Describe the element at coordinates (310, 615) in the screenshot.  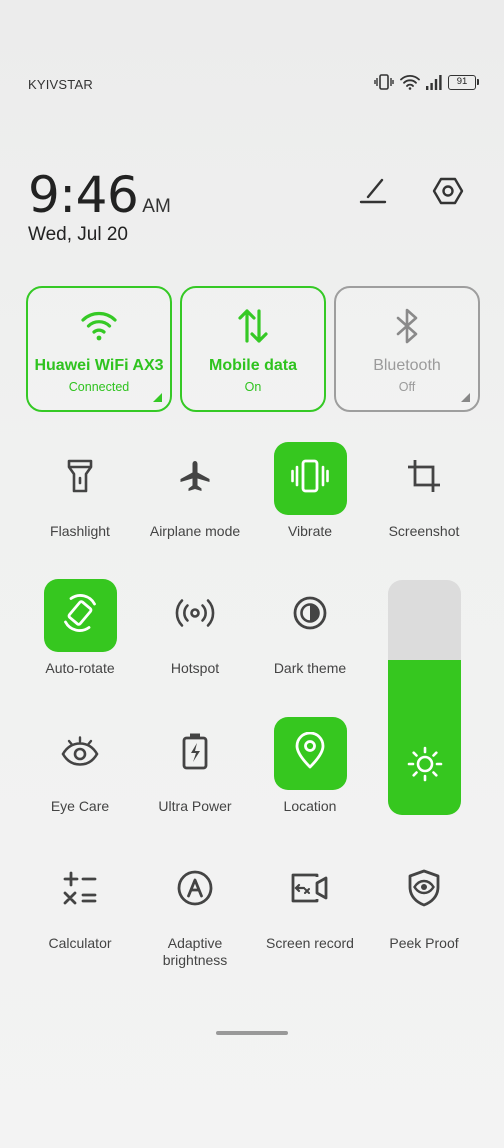
I see `dark-theme-icon` at that location.